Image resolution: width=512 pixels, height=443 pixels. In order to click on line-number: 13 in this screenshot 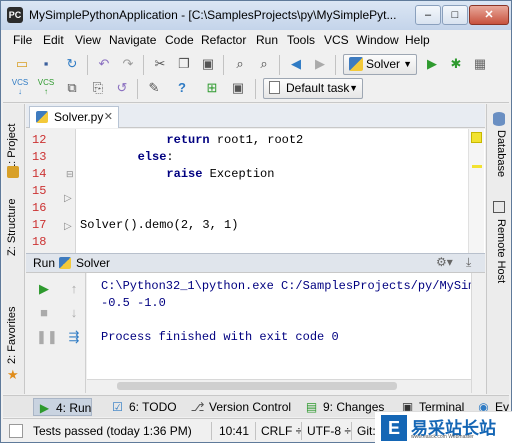, I will do `click(39, 157)`.